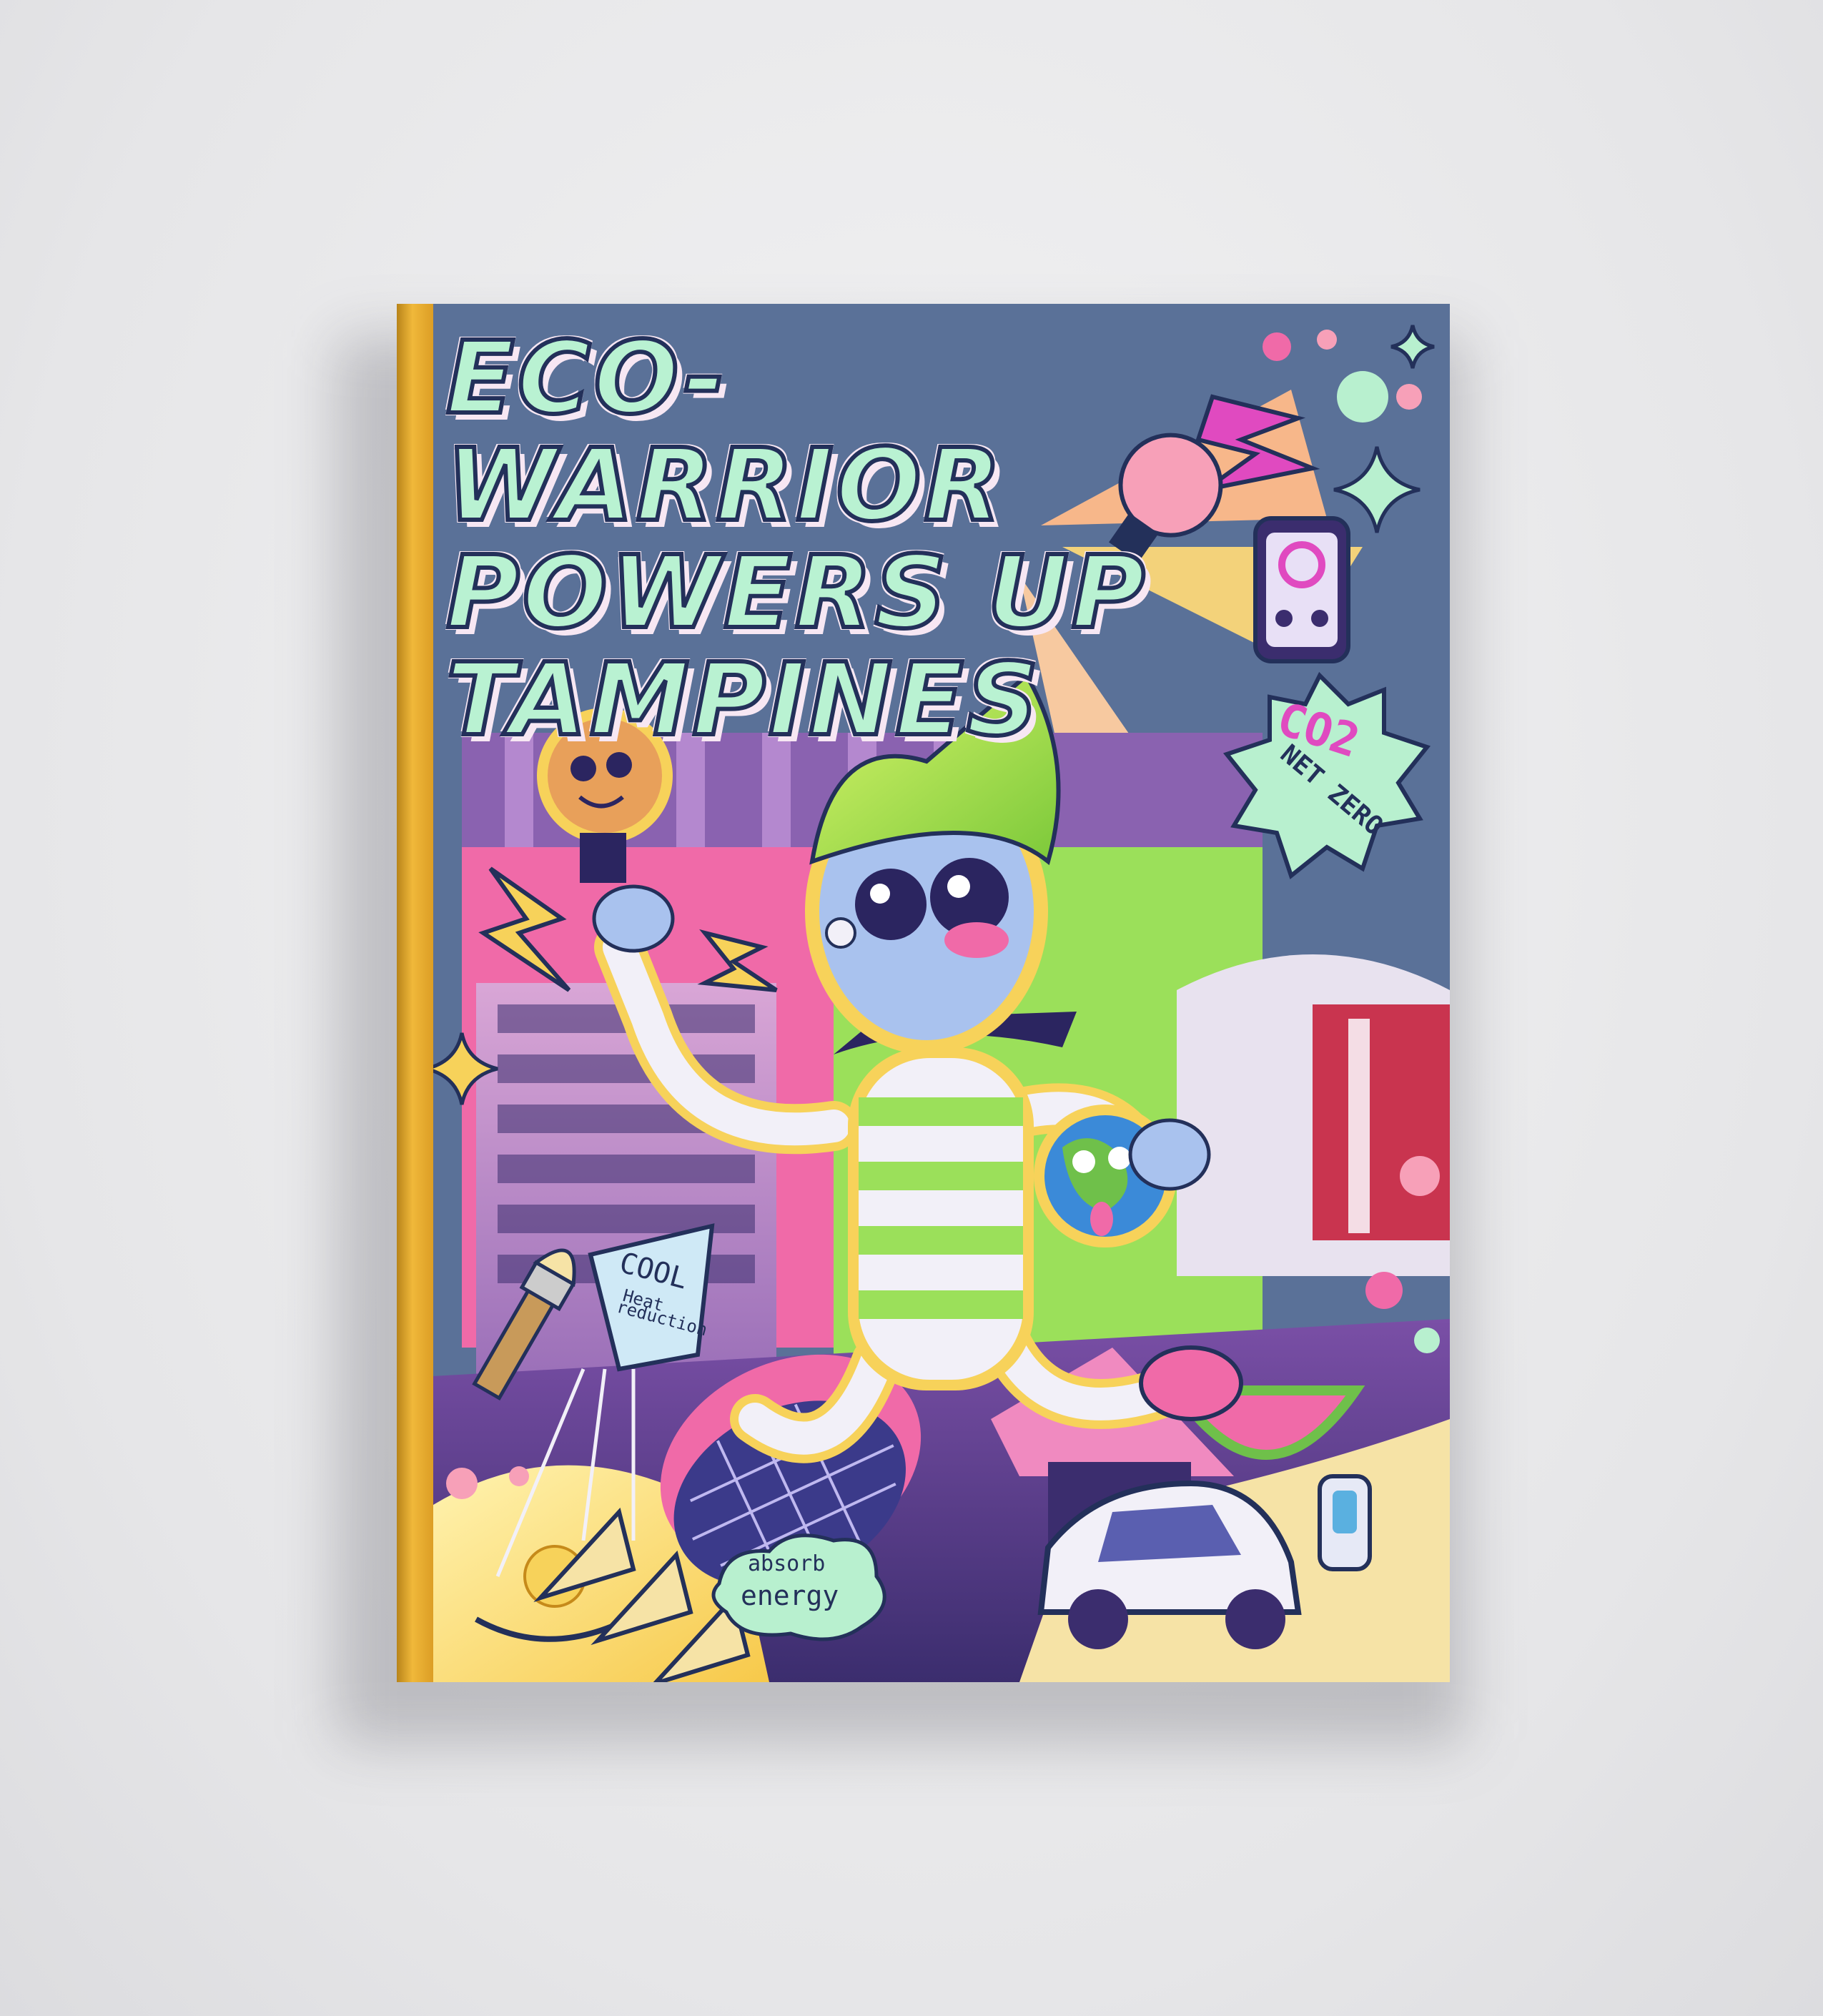 The image size is (1823, 2016). What do you see at coordinates (790, 1595) in the screenshot?
I see `cloud-energy-label: energy` at bounding box center [790, 1595].